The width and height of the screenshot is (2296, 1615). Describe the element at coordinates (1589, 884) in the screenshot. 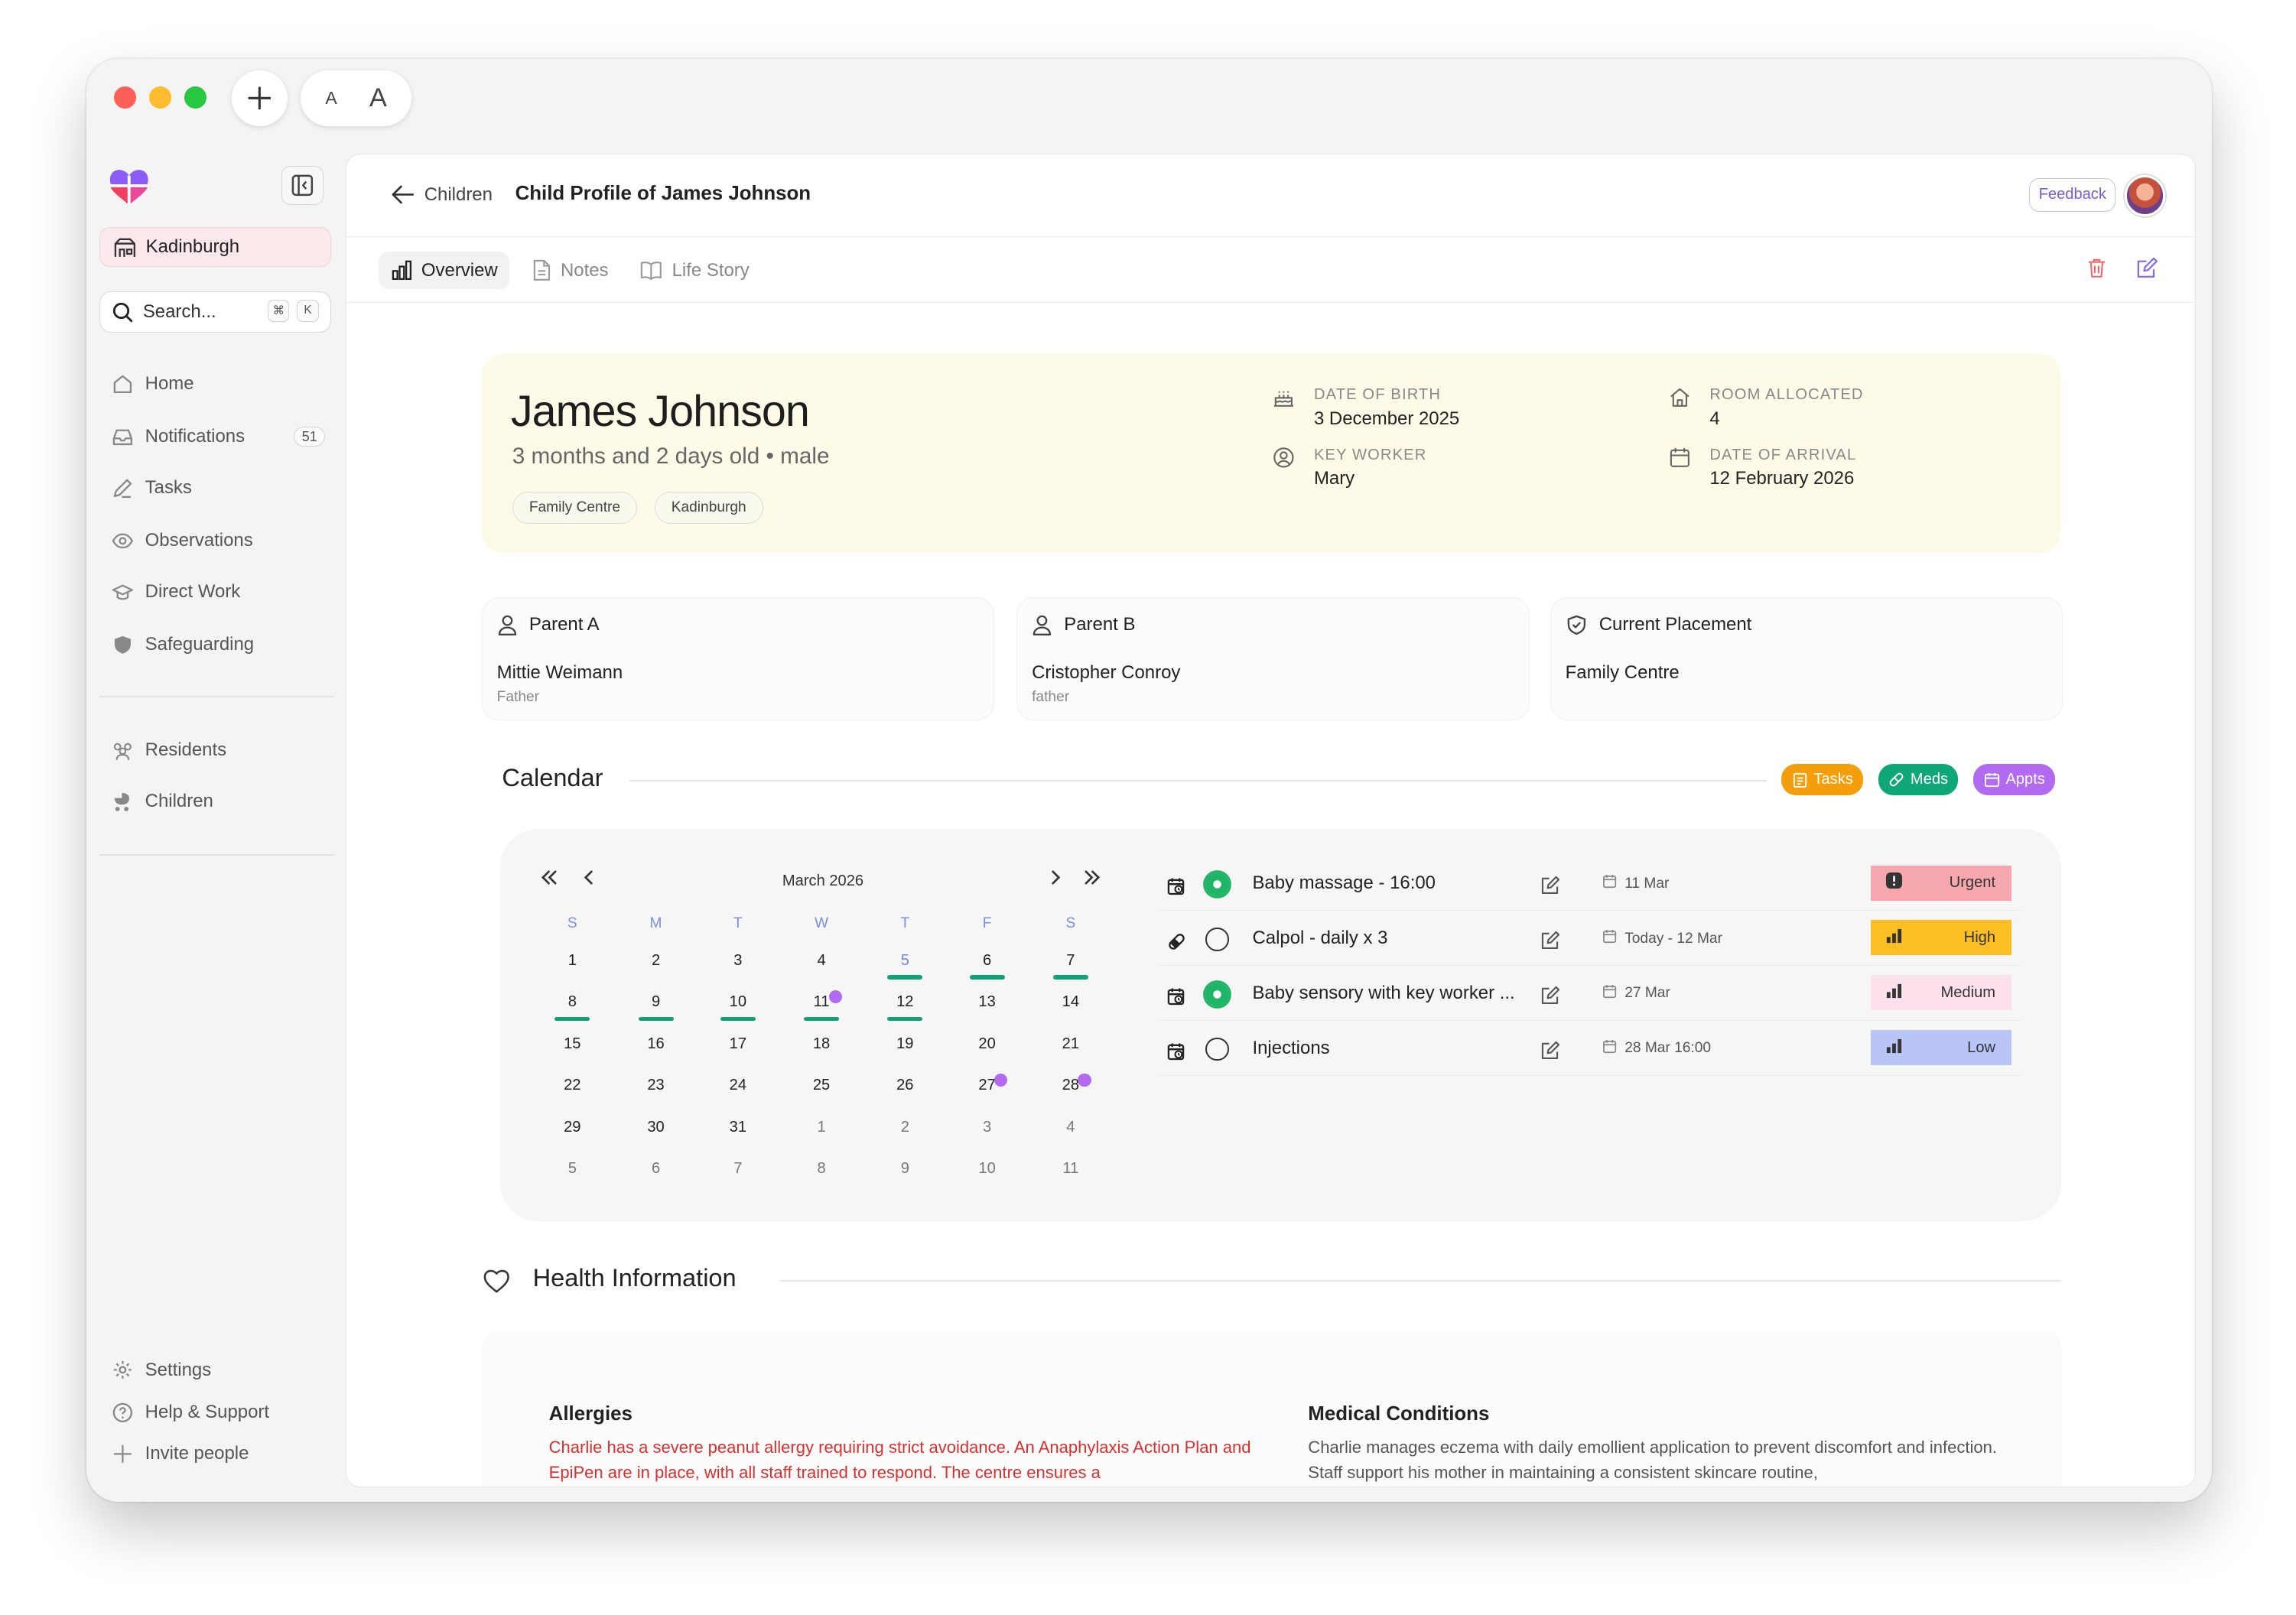

I see `calendar-item-row: Baby massage - 16:00 11 Mar Urgent` at that location.